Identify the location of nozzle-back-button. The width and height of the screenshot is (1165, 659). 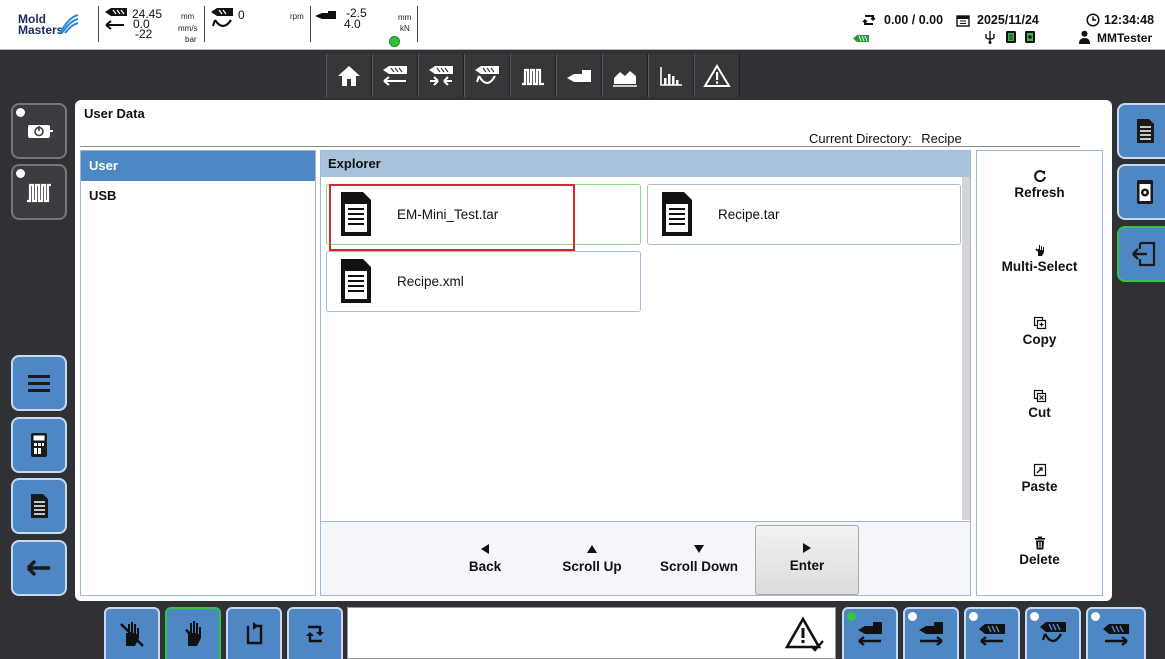
(870, 633).